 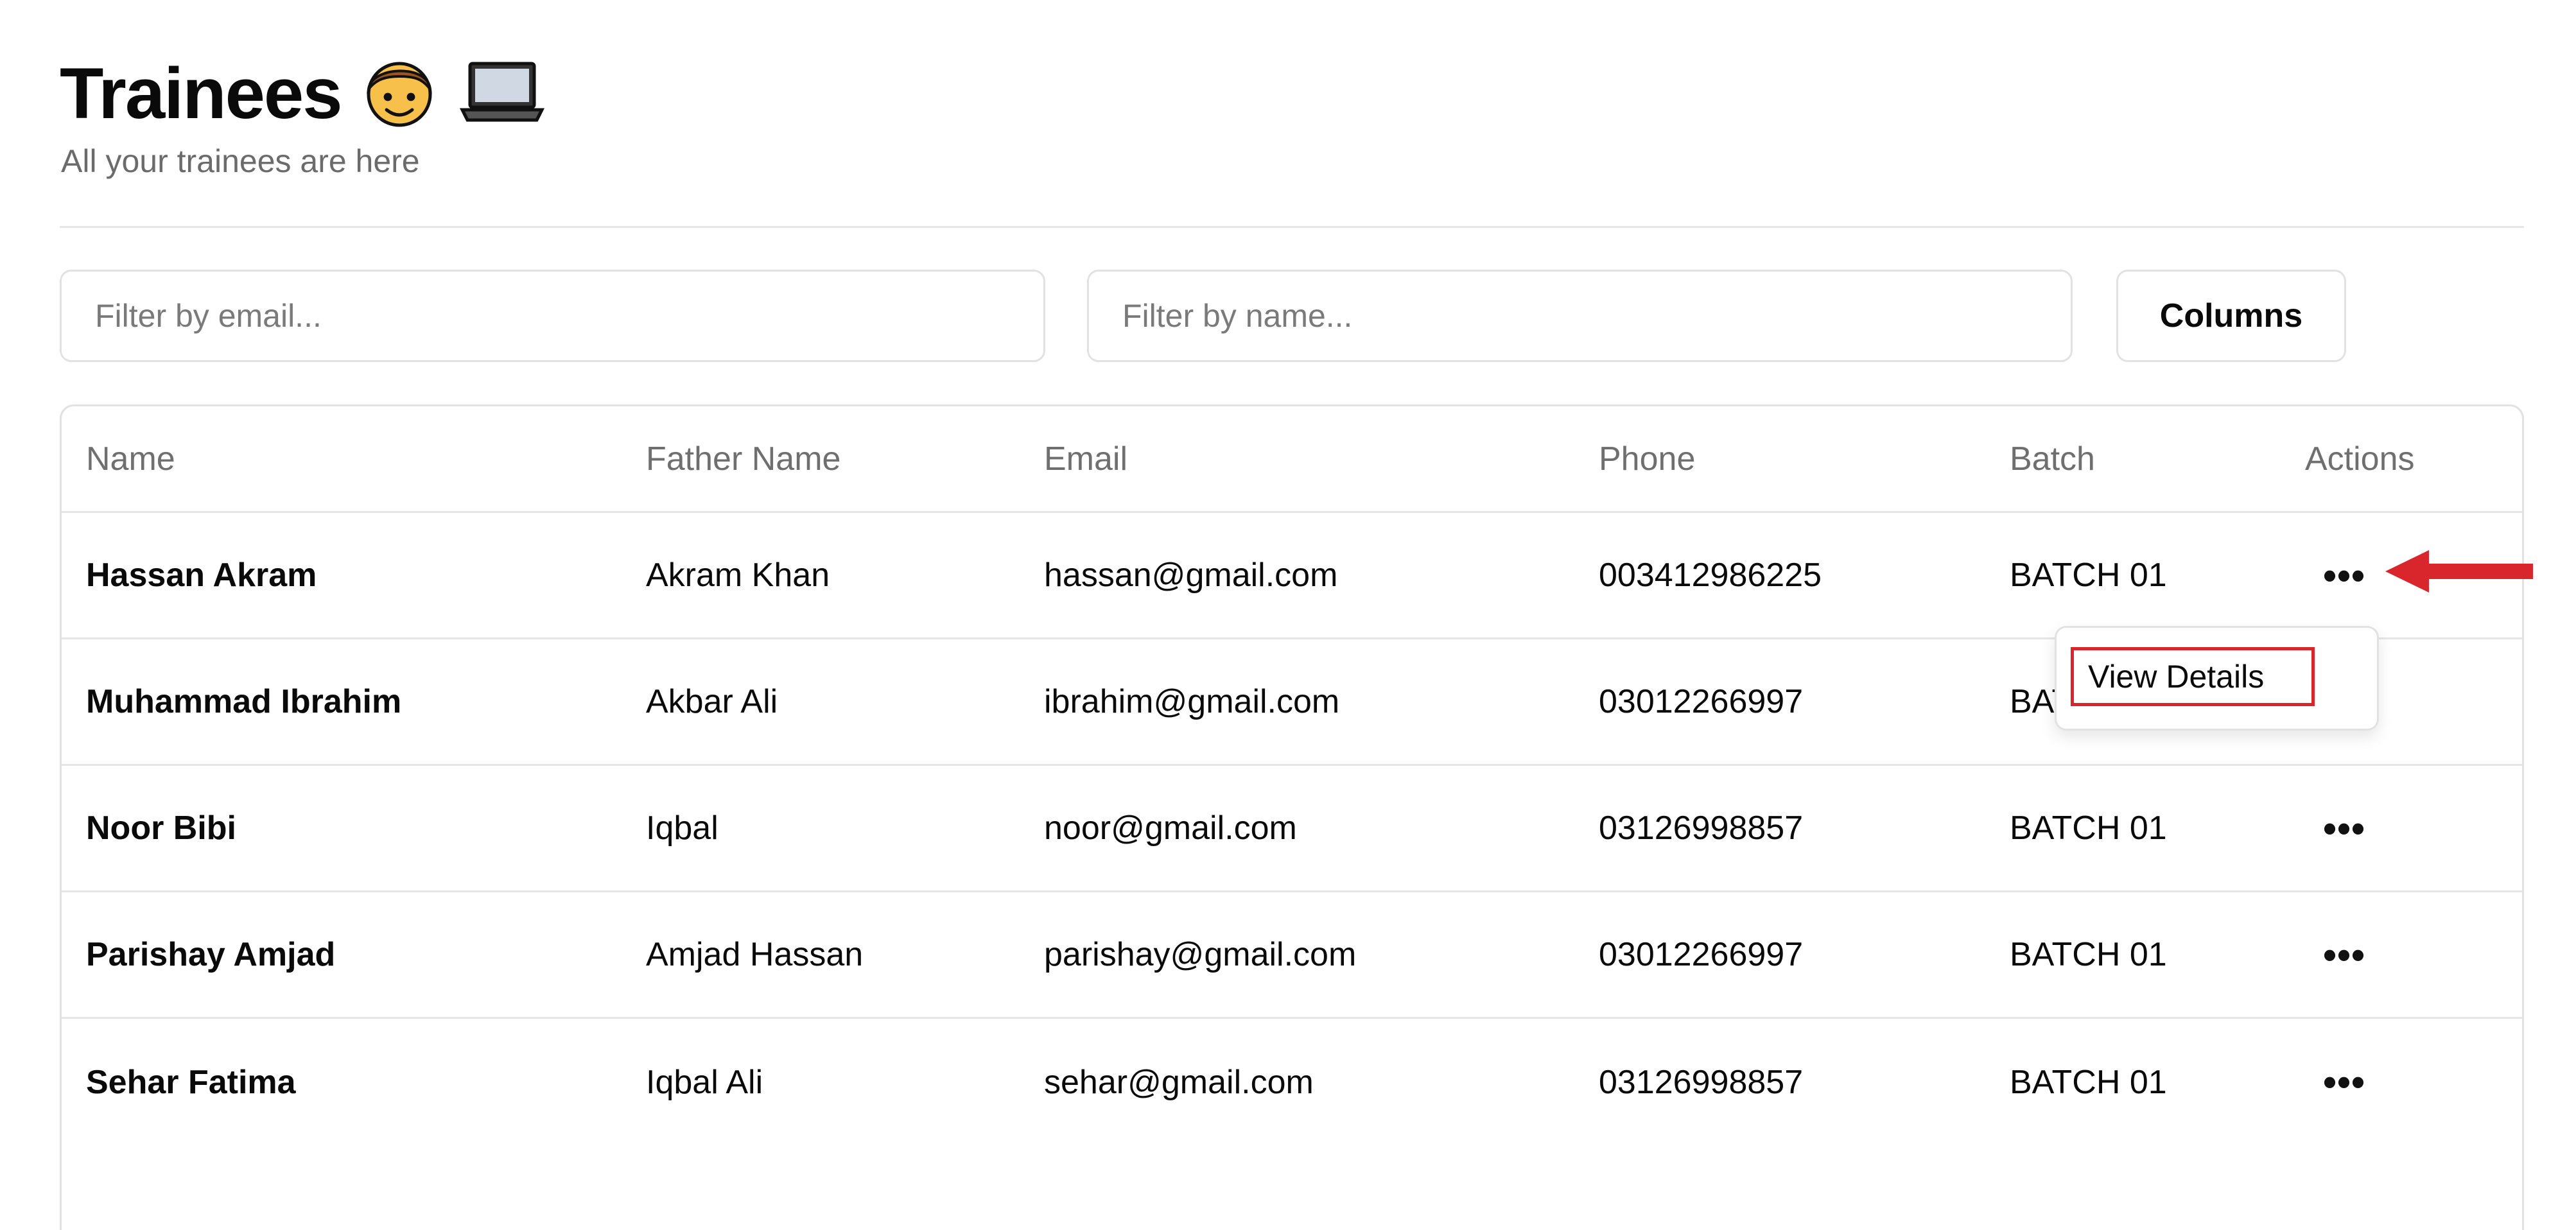 I want to click on cell-name: Hassan Akram, so click(x=201, y=575).